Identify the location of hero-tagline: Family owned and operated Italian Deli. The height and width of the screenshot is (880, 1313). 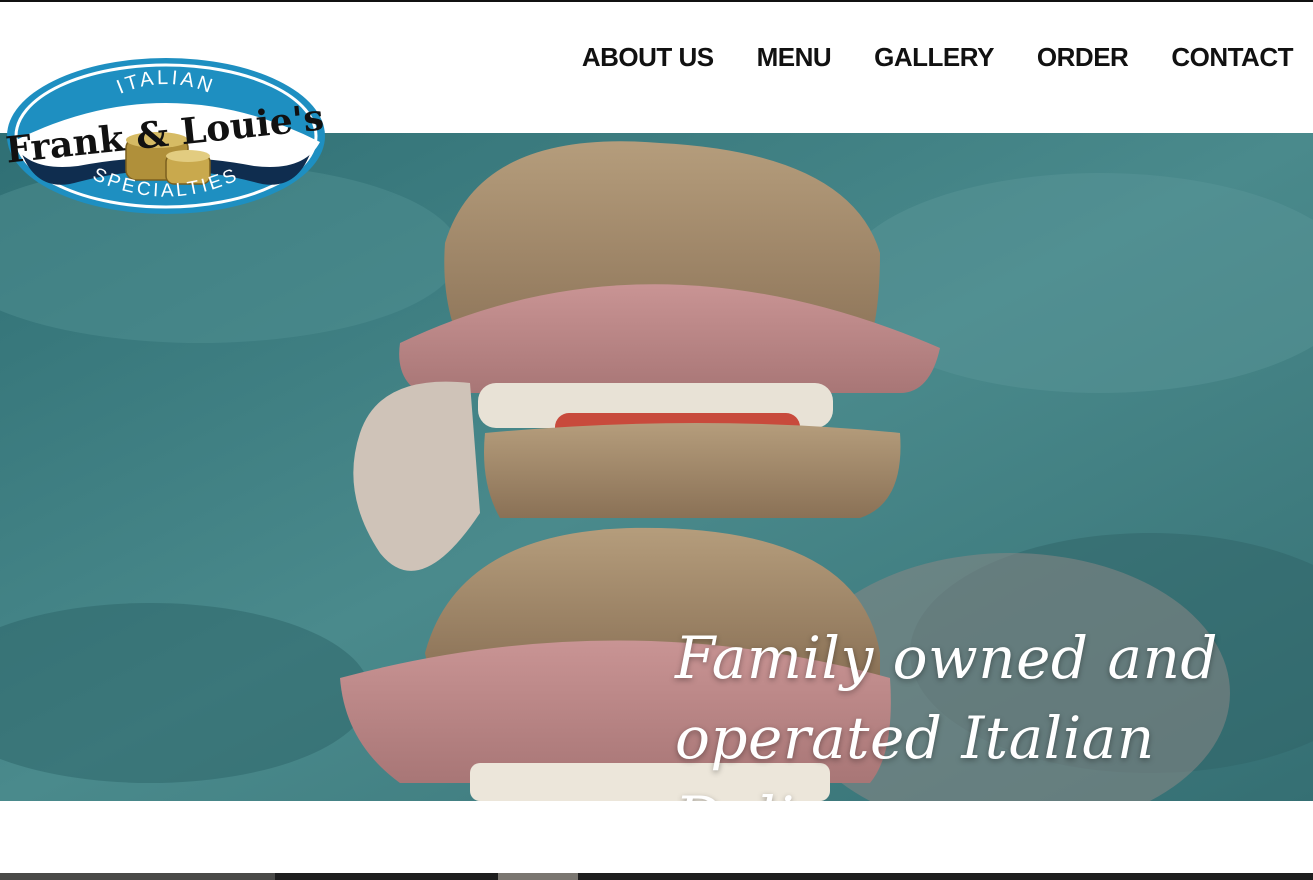
(955, 709).